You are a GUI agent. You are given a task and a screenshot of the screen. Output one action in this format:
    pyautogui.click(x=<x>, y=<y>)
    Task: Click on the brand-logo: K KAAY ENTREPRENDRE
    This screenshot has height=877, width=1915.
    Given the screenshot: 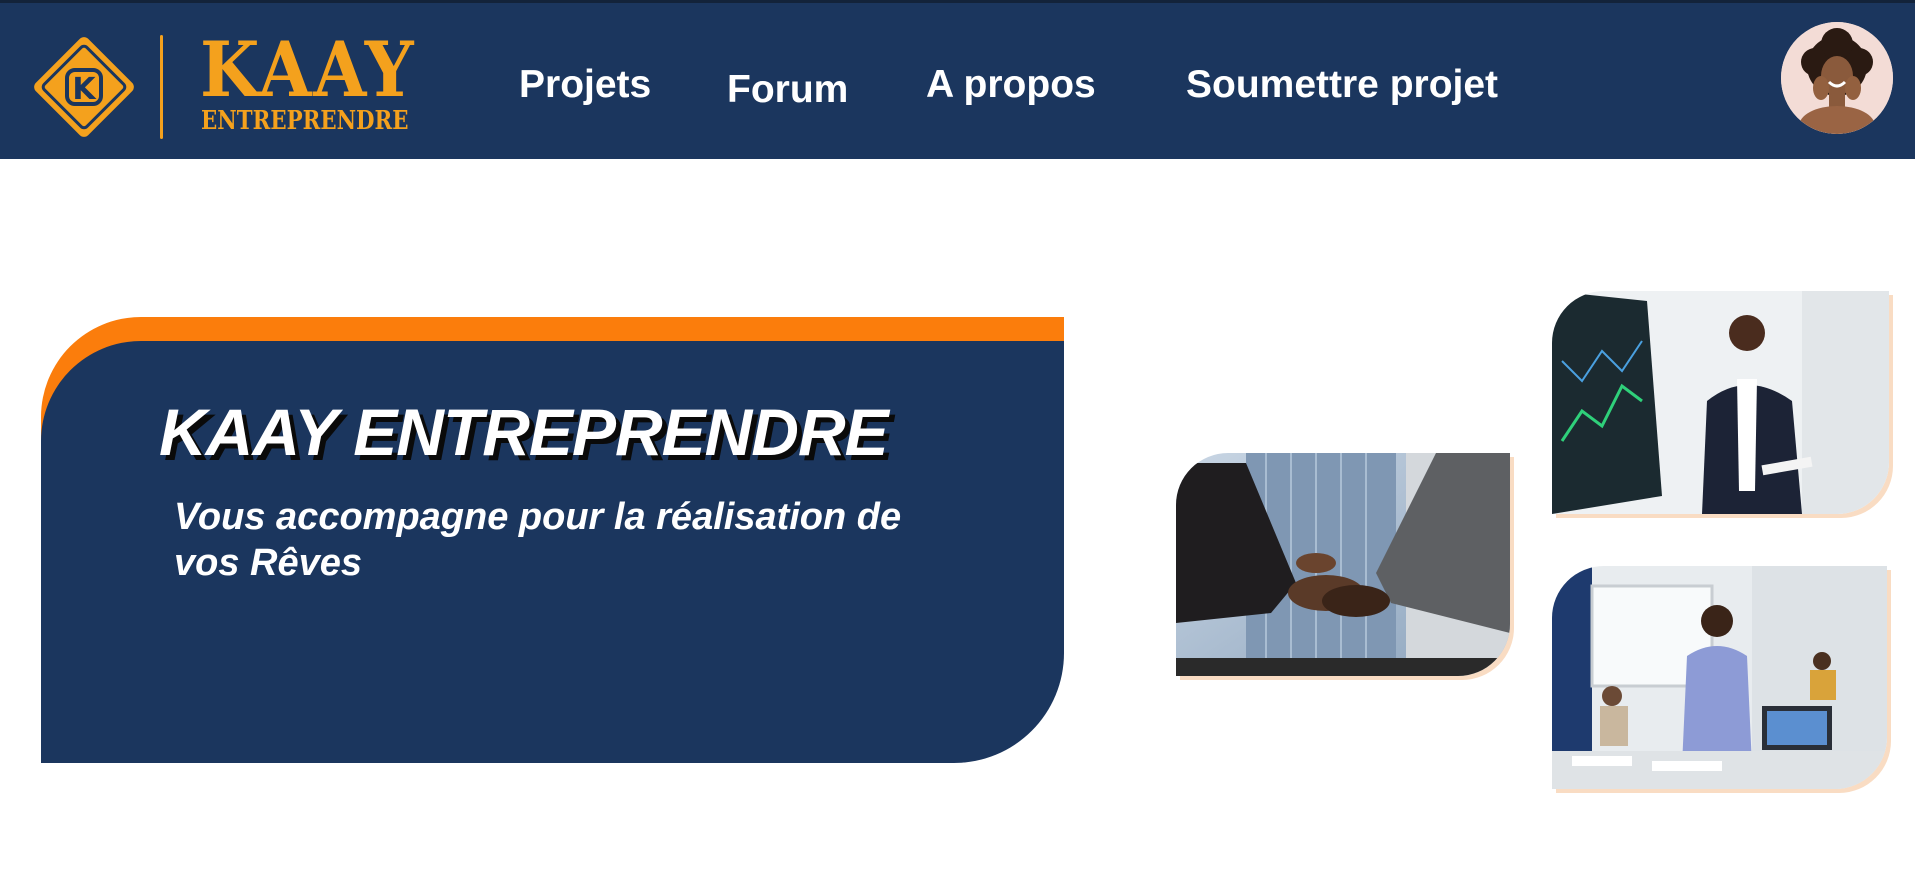 What is the action you would take?
    pyautogui.click(x=222, y=87)
    